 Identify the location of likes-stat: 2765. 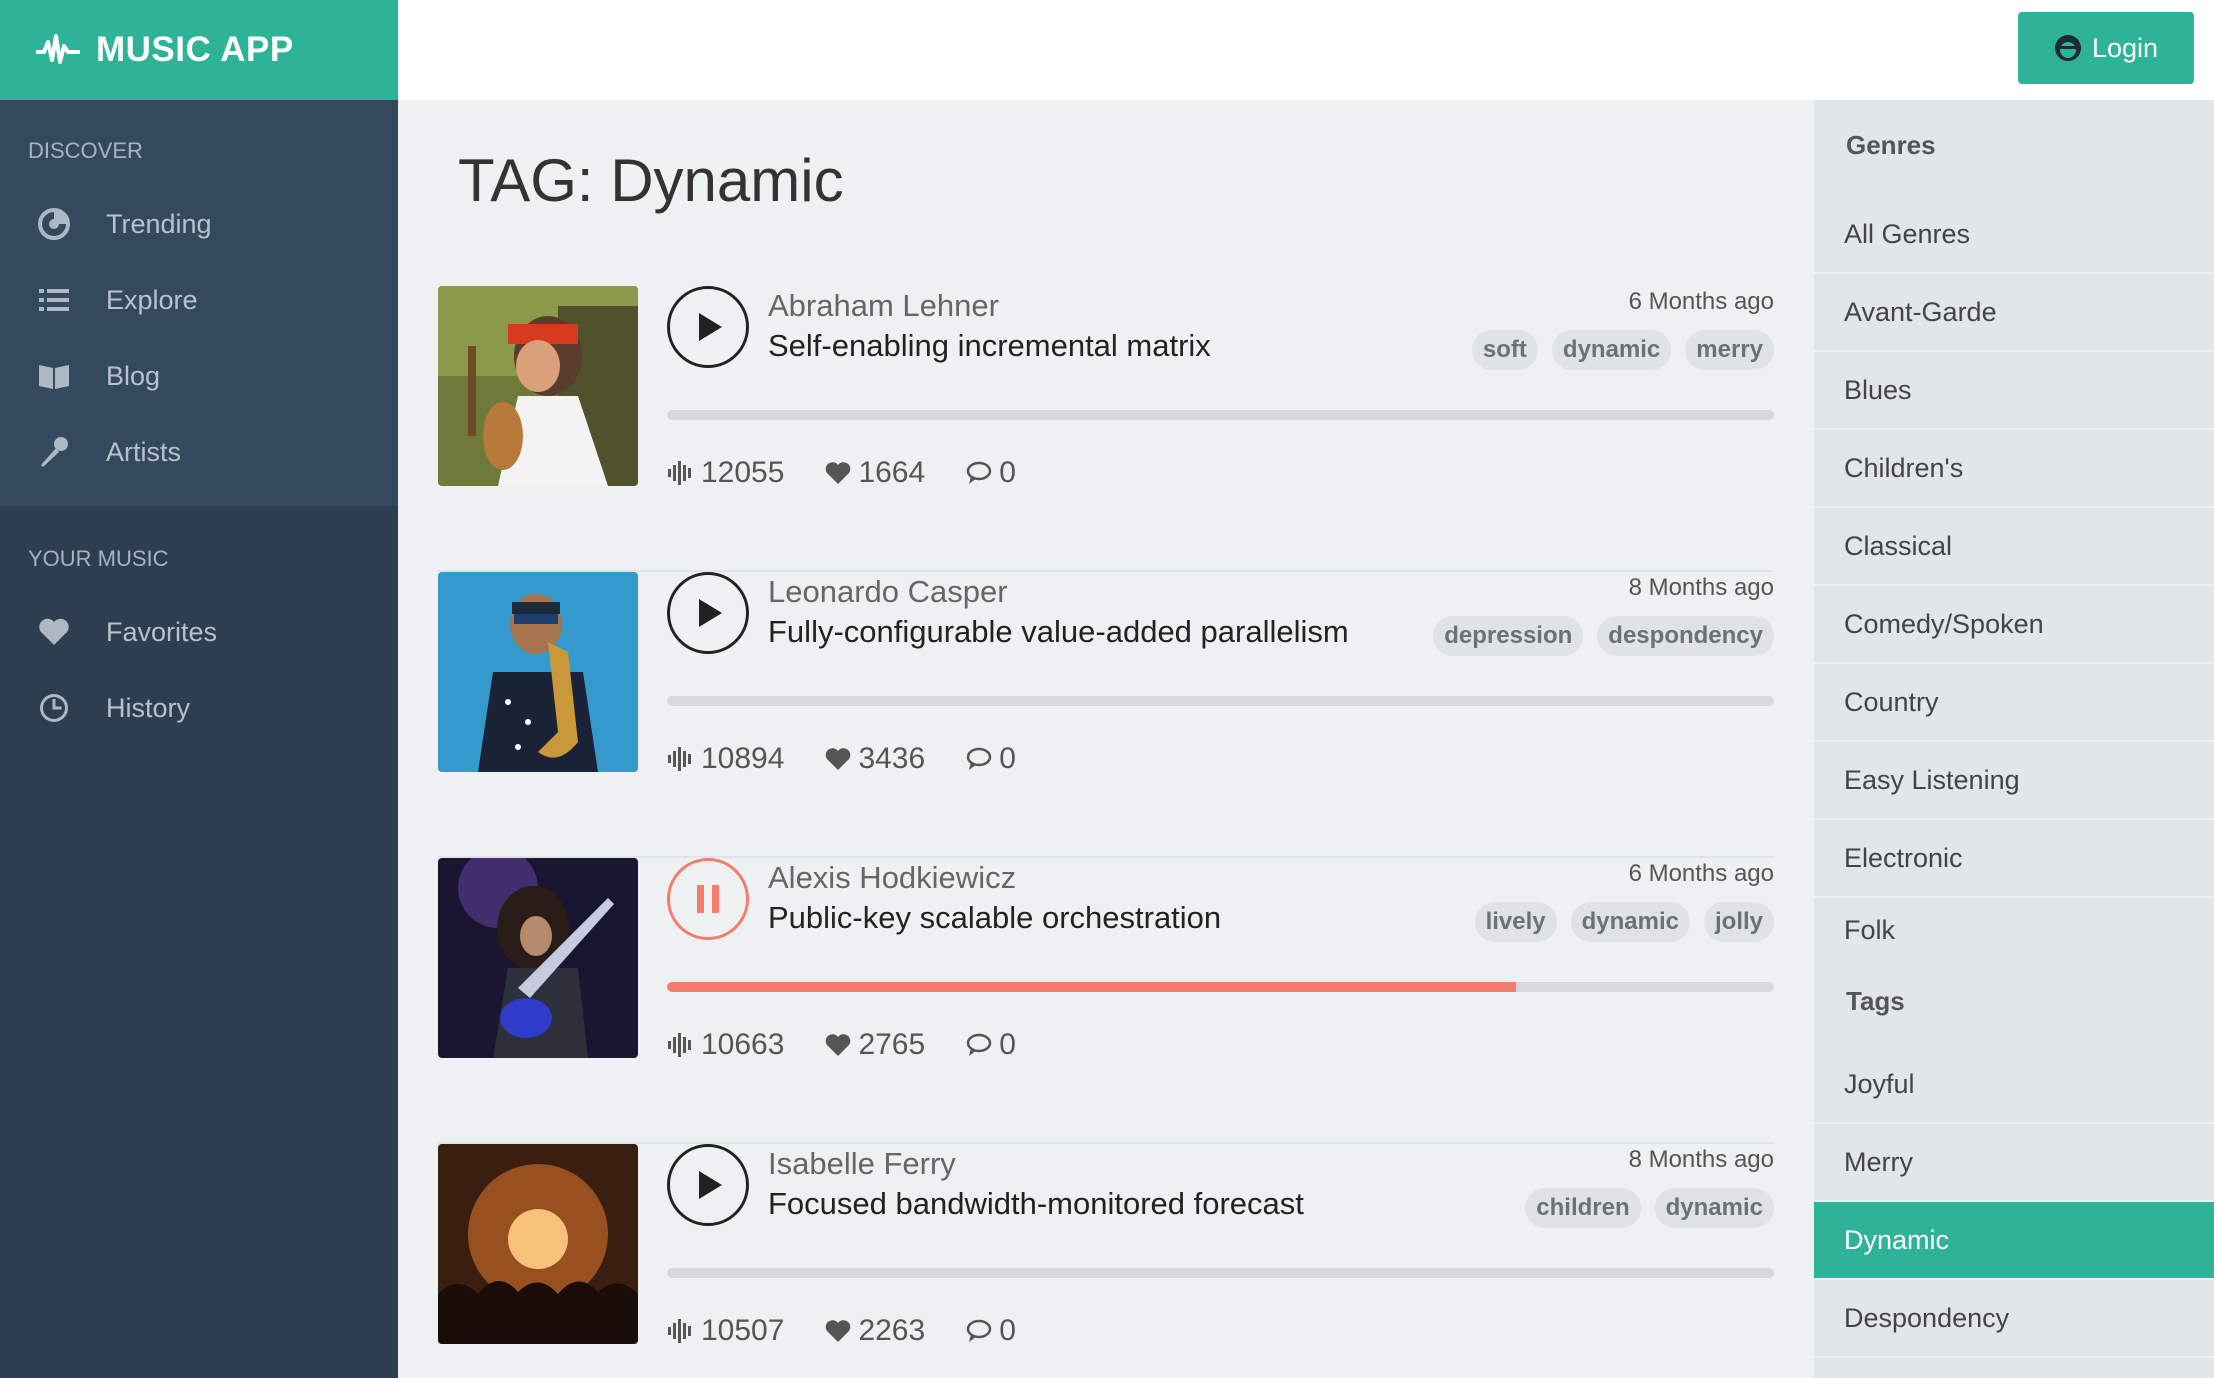
(874, 1045).